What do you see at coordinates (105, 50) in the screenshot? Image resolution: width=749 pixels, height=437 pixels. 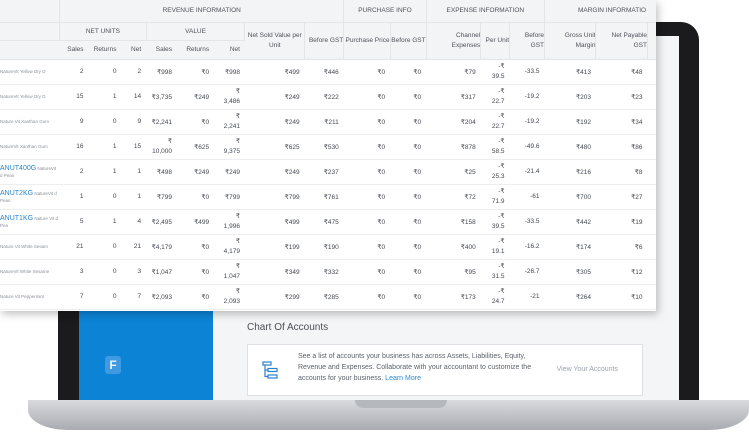 I see `col-returns-units: Returns` at bounding box center [105, 50].